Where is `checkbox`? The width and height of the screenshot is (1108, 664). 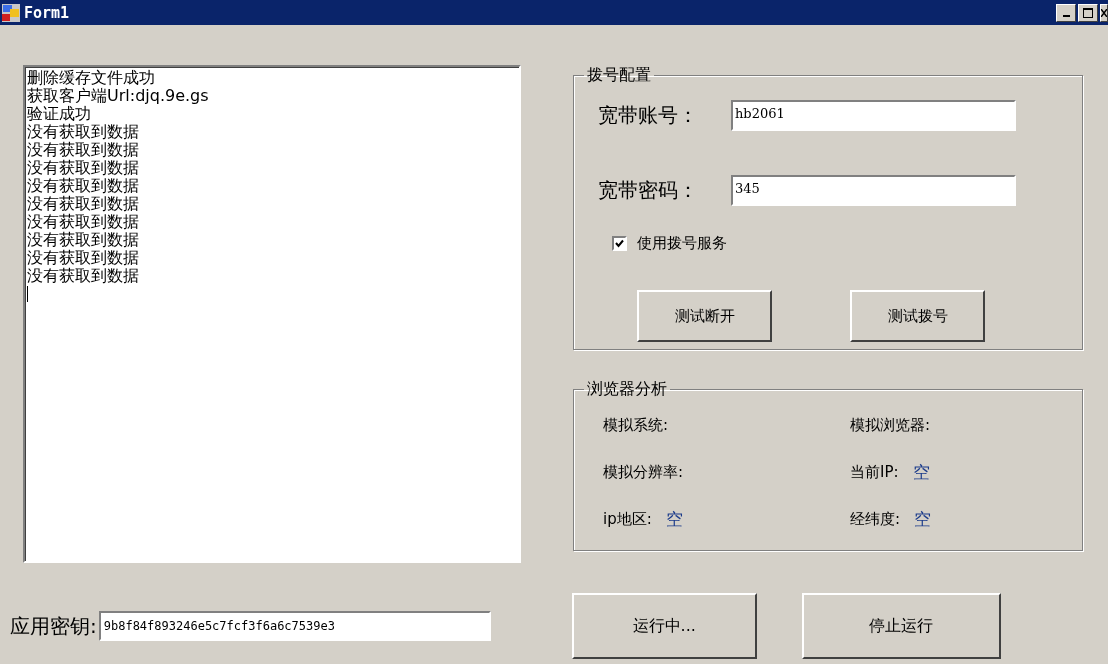
checkbox is located at coordinates (619, 243).